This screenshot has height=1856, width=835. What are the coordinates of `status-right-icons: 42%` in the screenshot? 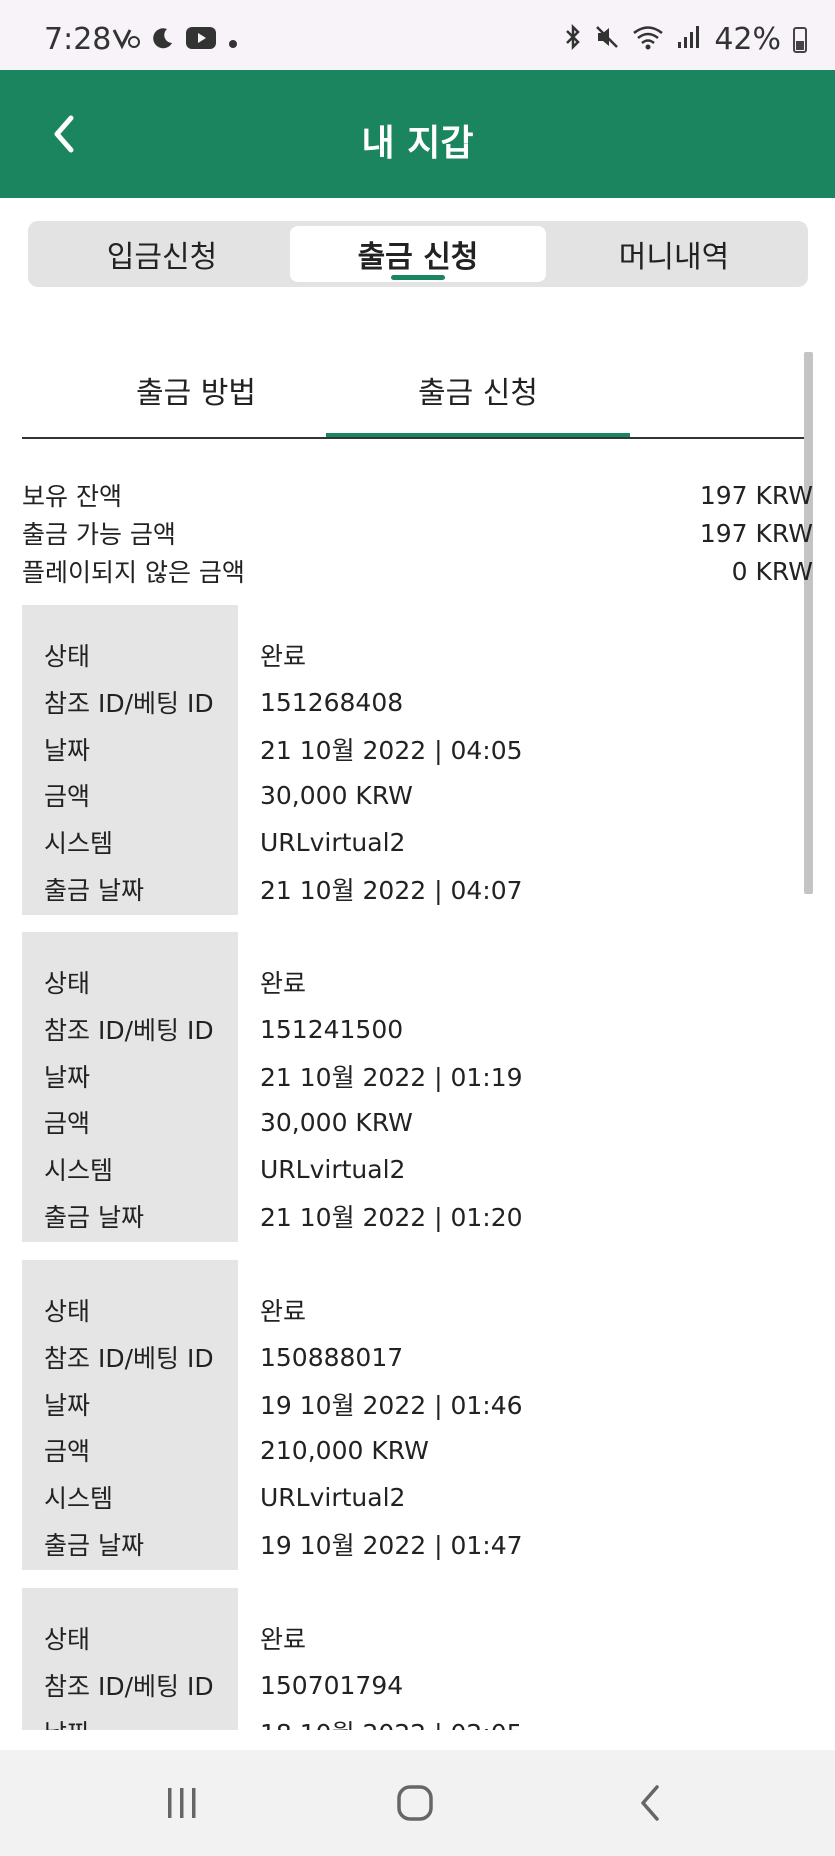 It's located at (685, 39).